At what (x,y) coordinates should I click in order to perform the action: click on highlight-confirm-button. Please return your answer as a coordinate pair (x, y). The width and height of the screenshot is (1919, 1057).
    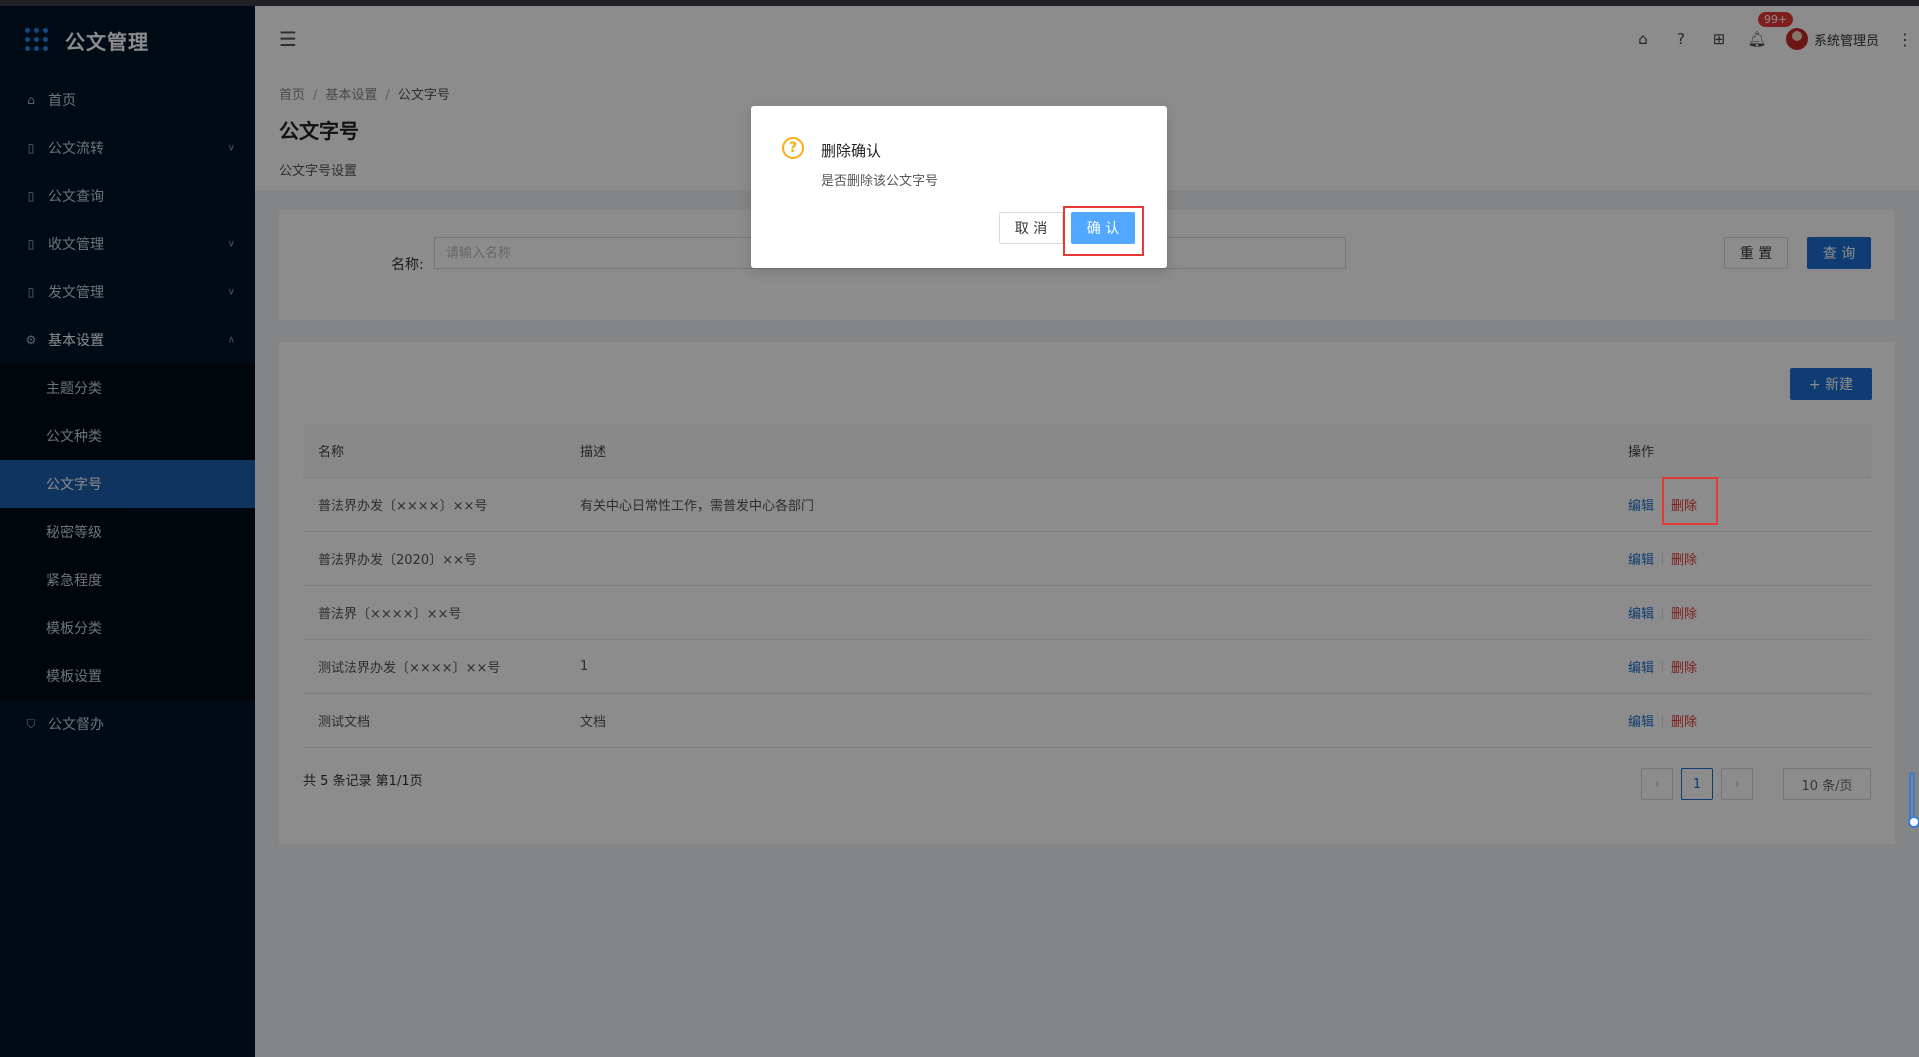
    Looking at the image, I should click on (1103, 231).